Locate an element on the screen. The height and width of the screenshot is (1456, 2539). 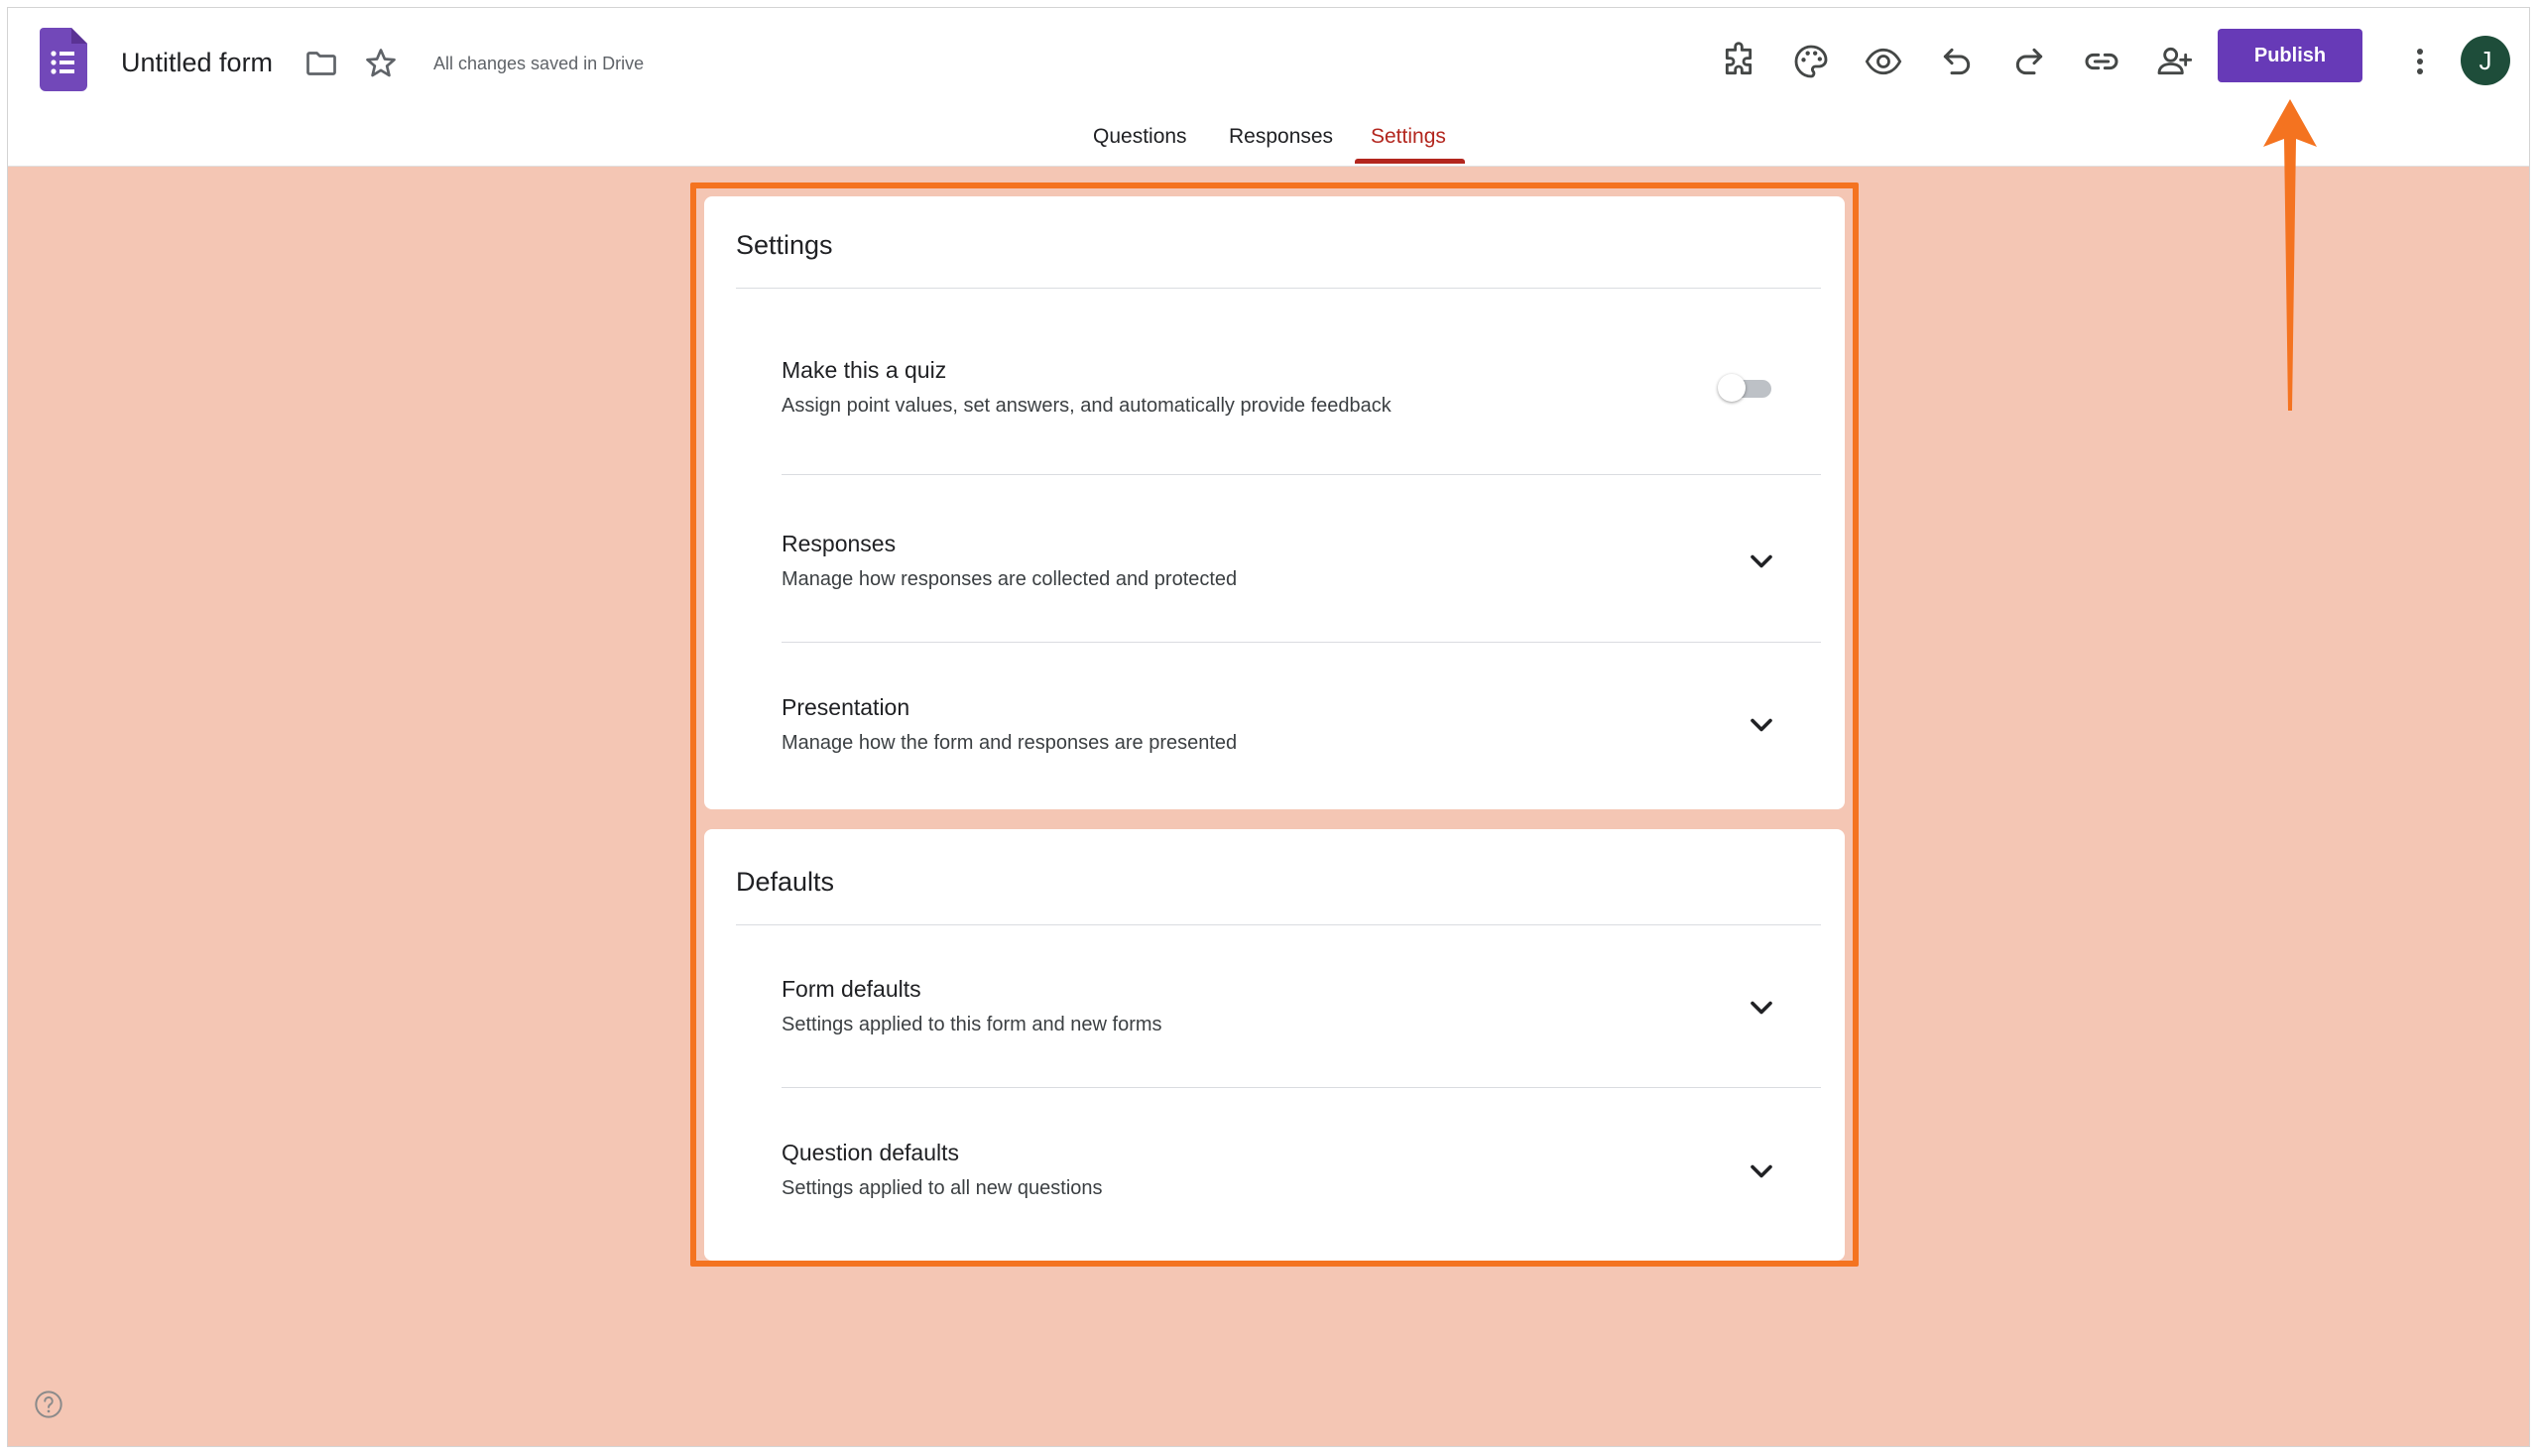
publish-button: Publish is located at coordinates (2290, 55).